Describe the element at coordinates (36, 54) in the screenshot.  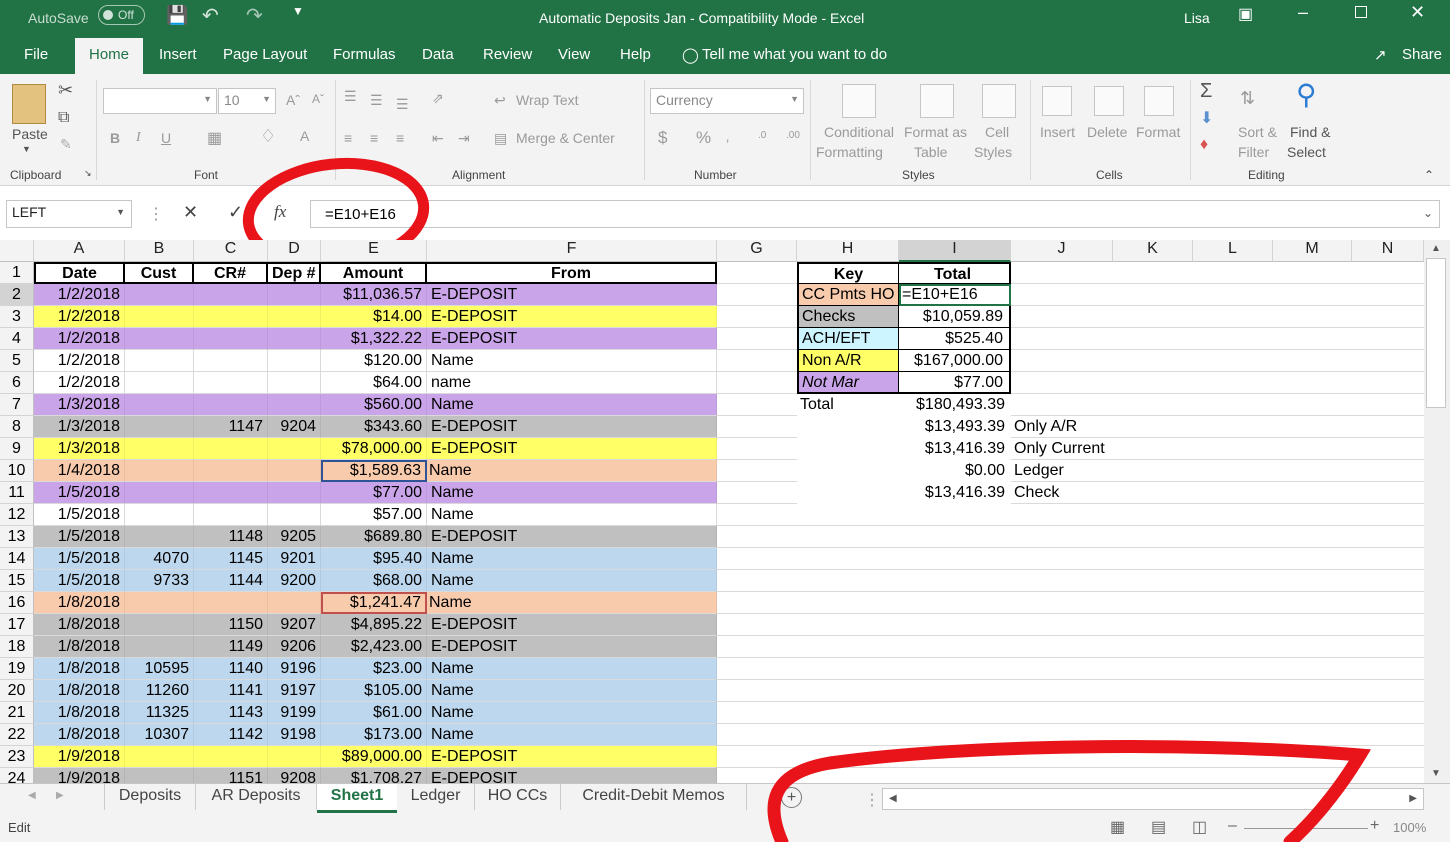
I see `tab-file: File` at that location.